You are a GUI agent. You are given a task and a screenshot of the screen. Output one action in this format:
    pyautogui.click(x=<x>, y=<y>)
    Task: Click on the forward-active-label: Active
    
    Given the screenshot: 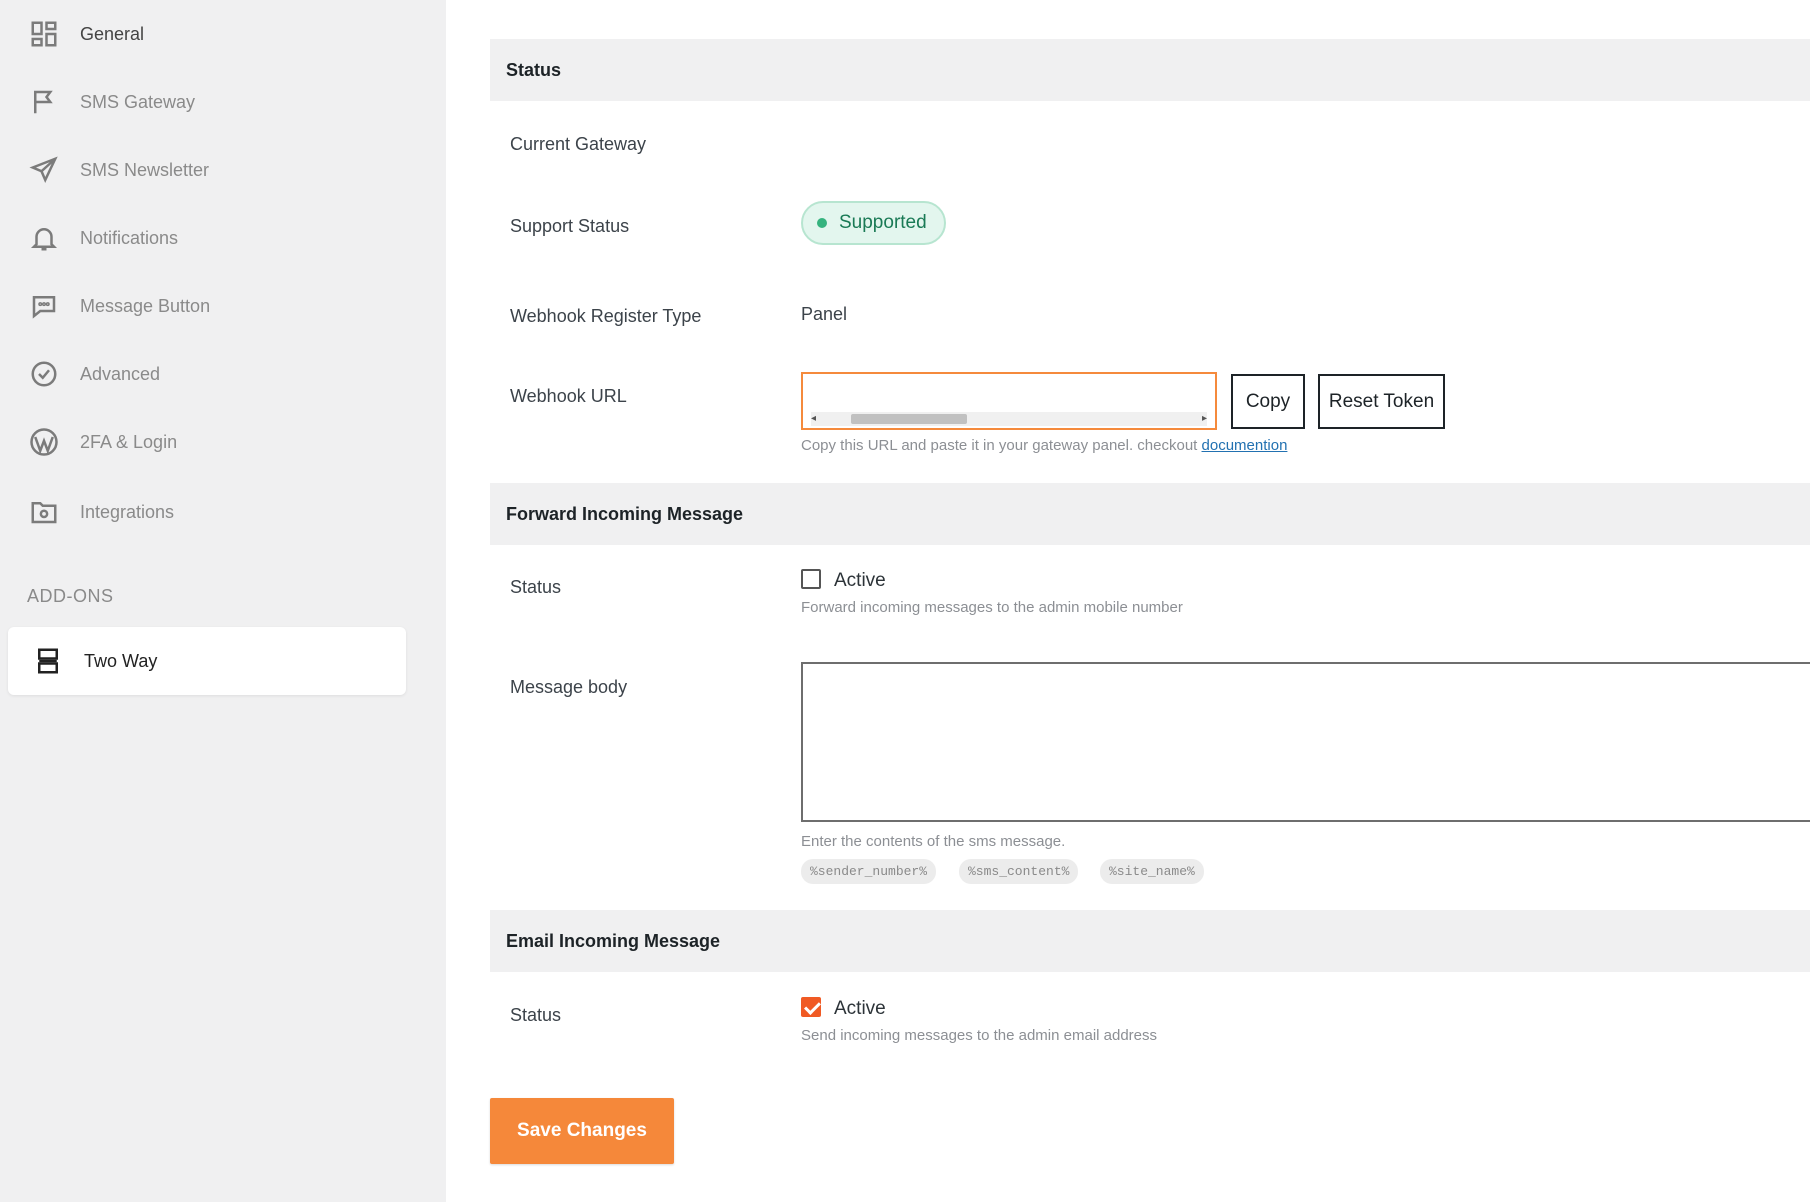 What is the action you would take?
    pyautogui.click(x=860, y=581)
    